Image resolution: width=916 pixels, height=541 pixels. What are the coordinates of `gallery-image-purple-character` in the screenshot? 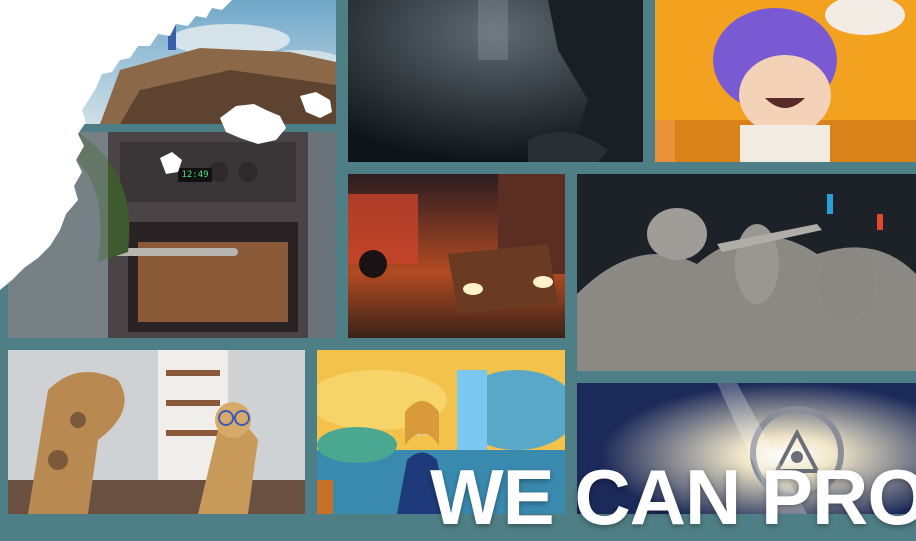 It's located at (785, 81).